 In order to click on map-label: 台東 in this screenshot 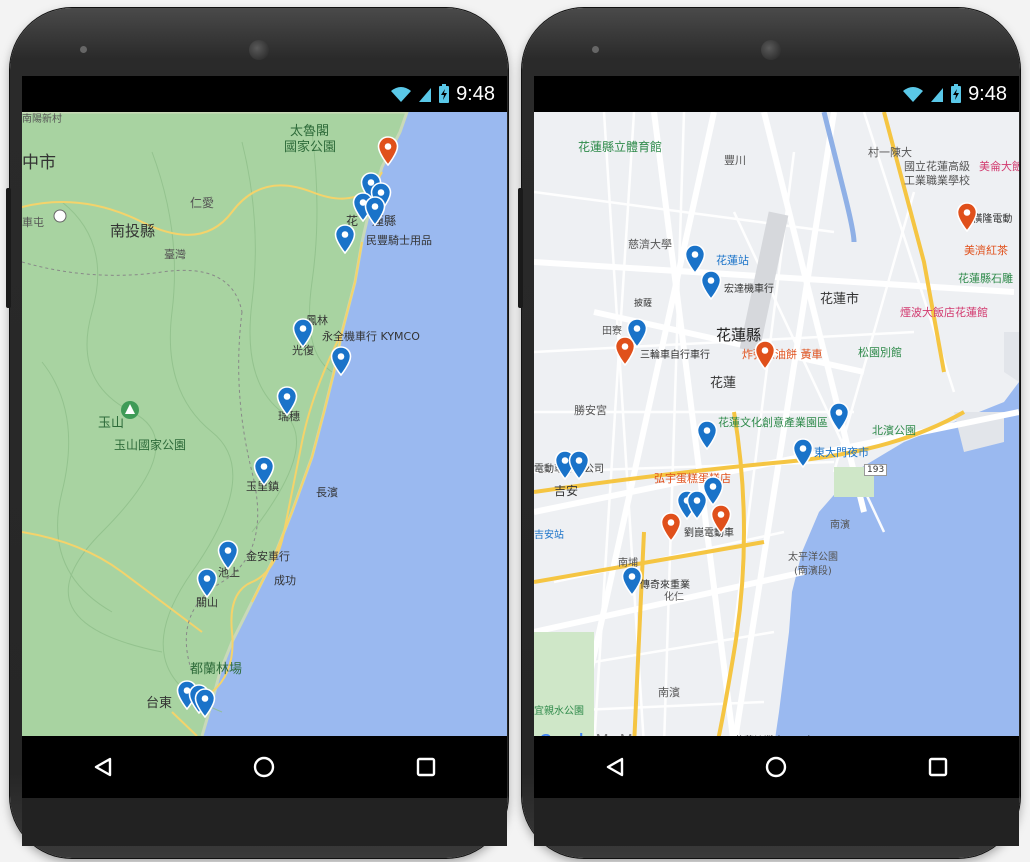, I will do `click(159, 703)`.